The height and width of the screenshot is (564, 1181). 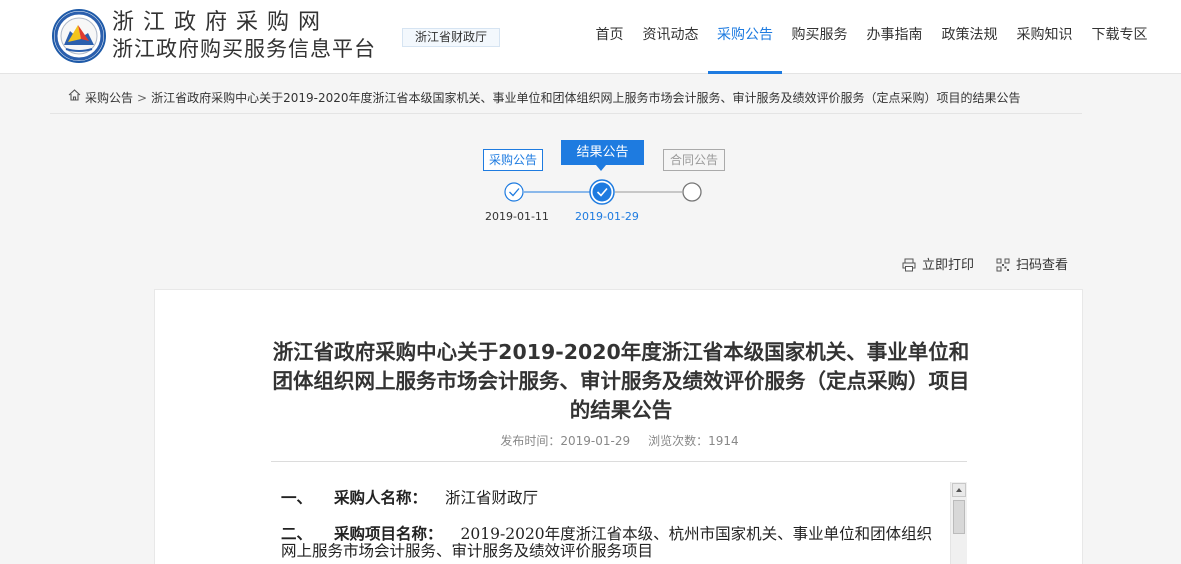 I want to click on nav-item-guide: 办事指南, so click(x=894, y=37).